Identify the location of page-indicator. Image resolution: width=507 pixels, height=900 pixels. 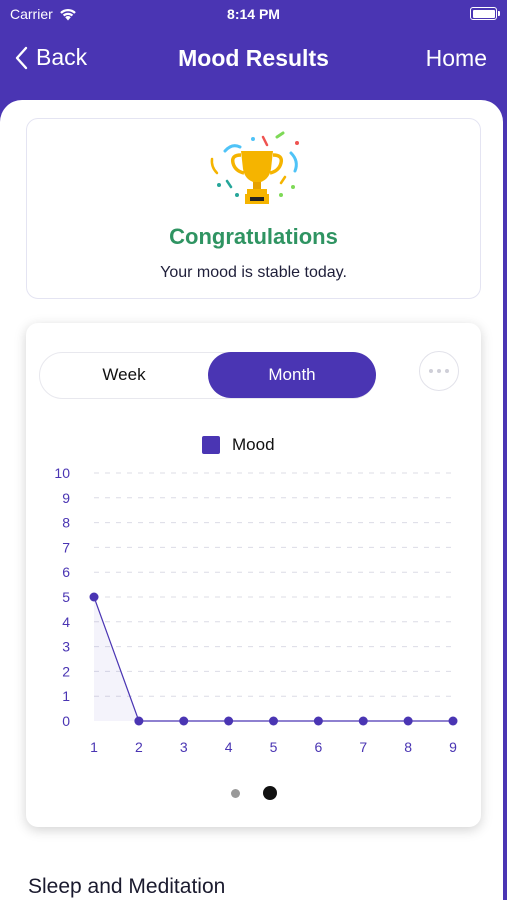
(254, 793).